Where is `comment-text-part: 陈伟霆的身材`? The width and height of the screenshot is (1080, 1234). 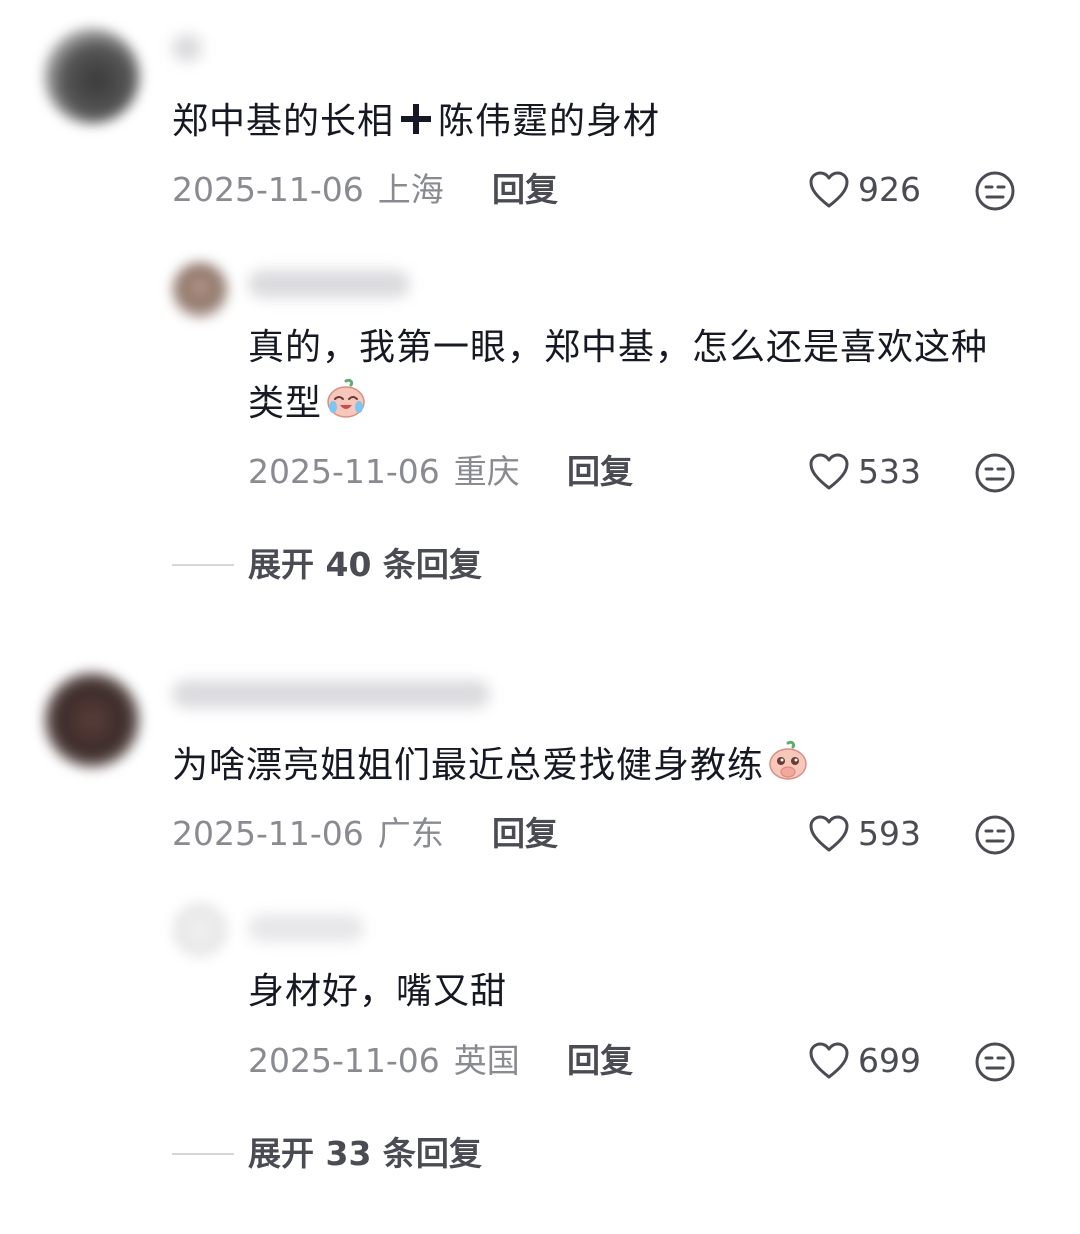 comment-text-part: 陈伟霆的身材 is located at coordinates (549, 121).